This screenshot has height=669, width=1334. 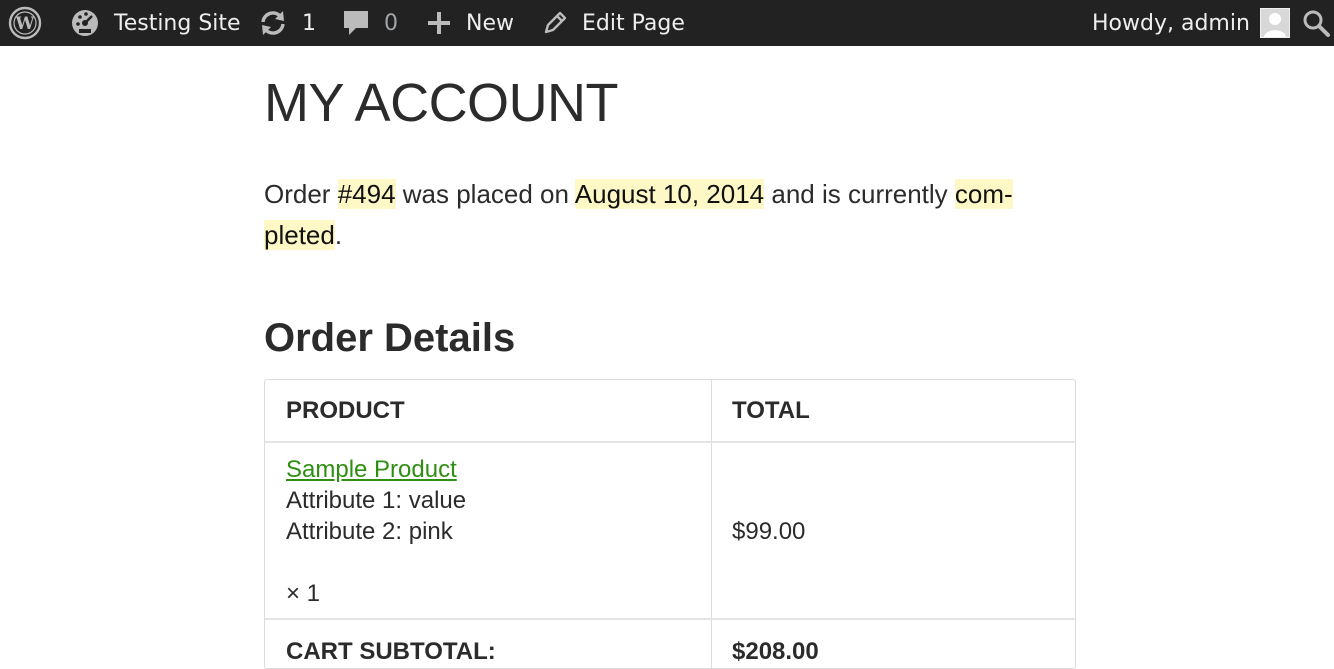 I want to click on new-label: New, so click(x=490, y=23).